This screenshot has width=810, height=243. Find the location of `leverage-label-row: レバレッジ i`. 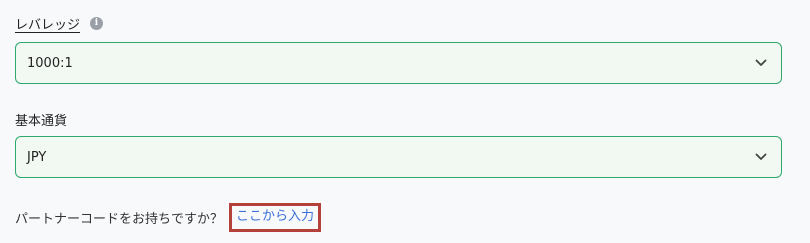

leverage-label-row: レバレッジ i is located at coordinates (59, 23).